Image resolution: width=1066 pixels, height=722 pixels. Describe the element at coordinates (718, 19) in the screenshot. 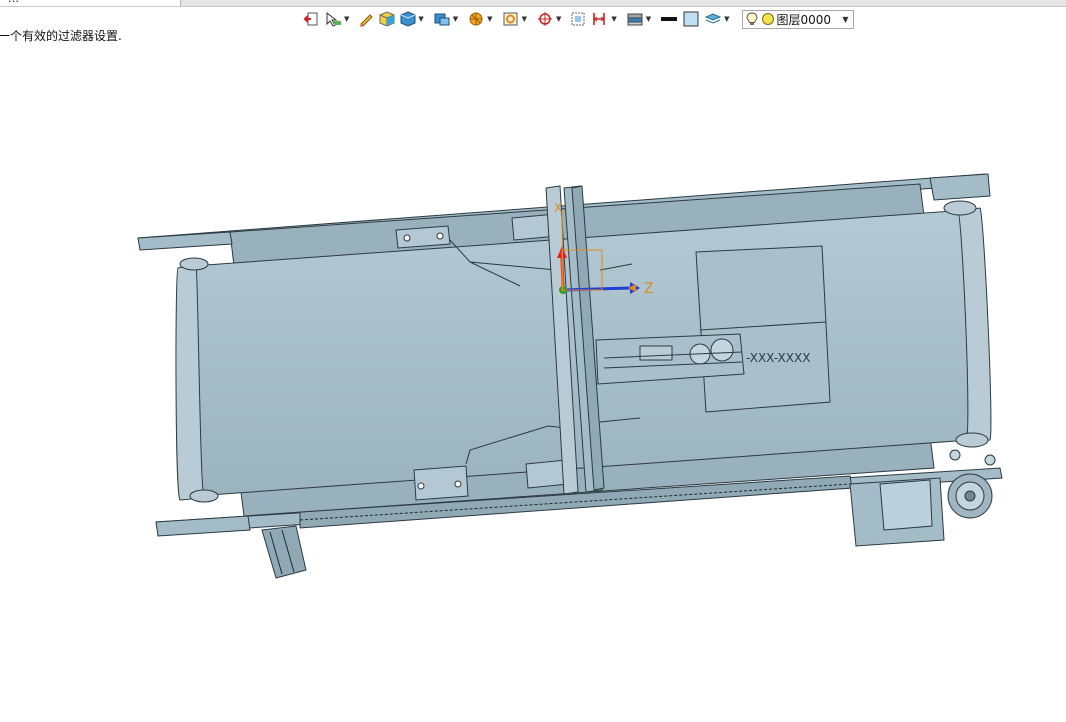

I see `layer-stack-icon: ▼` at that location.